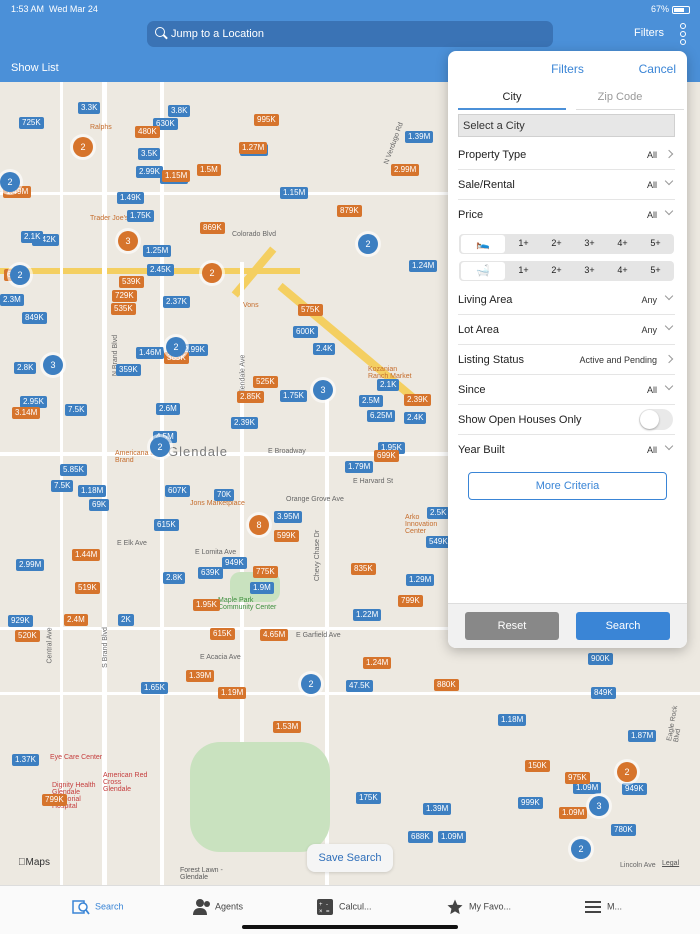 The width and height of the screenshot is (700, 934). I want to click on since-row: Since All, so click(566, 390).